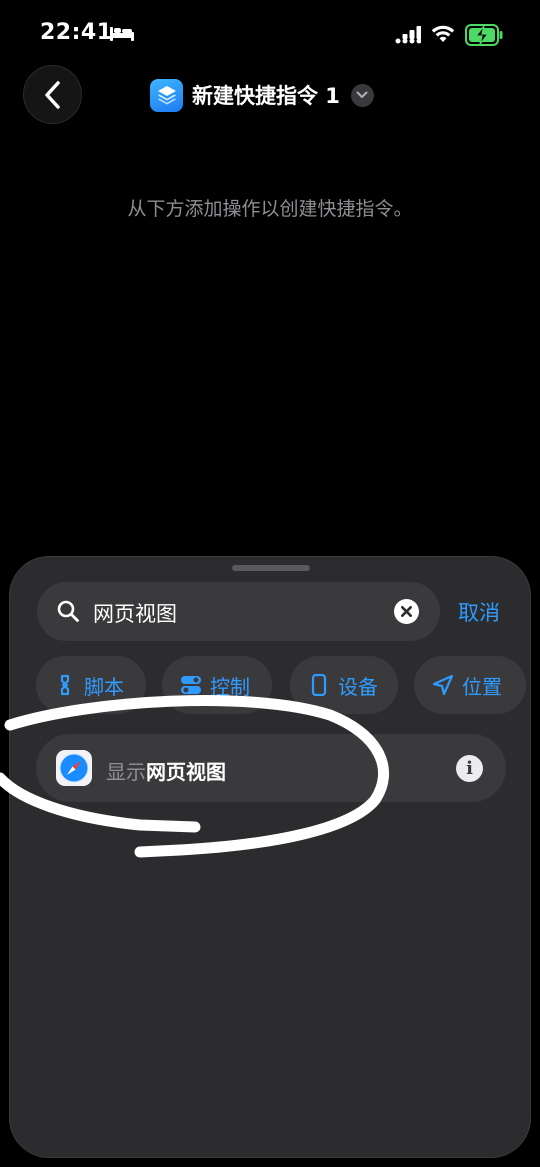  Describe the element at coordinates (230, 686) in the screenshot. I see `chip-label: 控制` at that location.